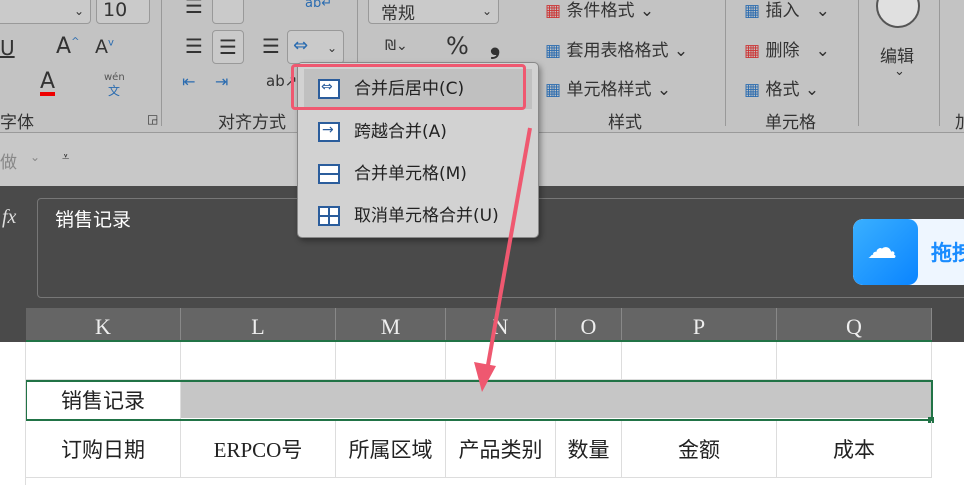 This screenshot has height=485, width=964. I want to click on arrow-shaft, so click(509, 246).